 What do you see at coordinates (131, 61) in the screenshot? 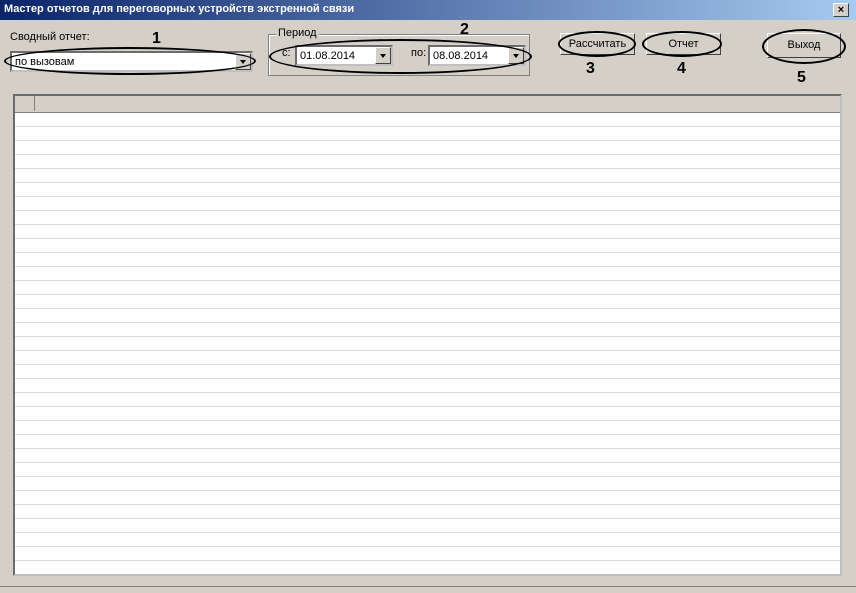
I see `summary-report-select: по вызовам` at bounding box center [131, 61].